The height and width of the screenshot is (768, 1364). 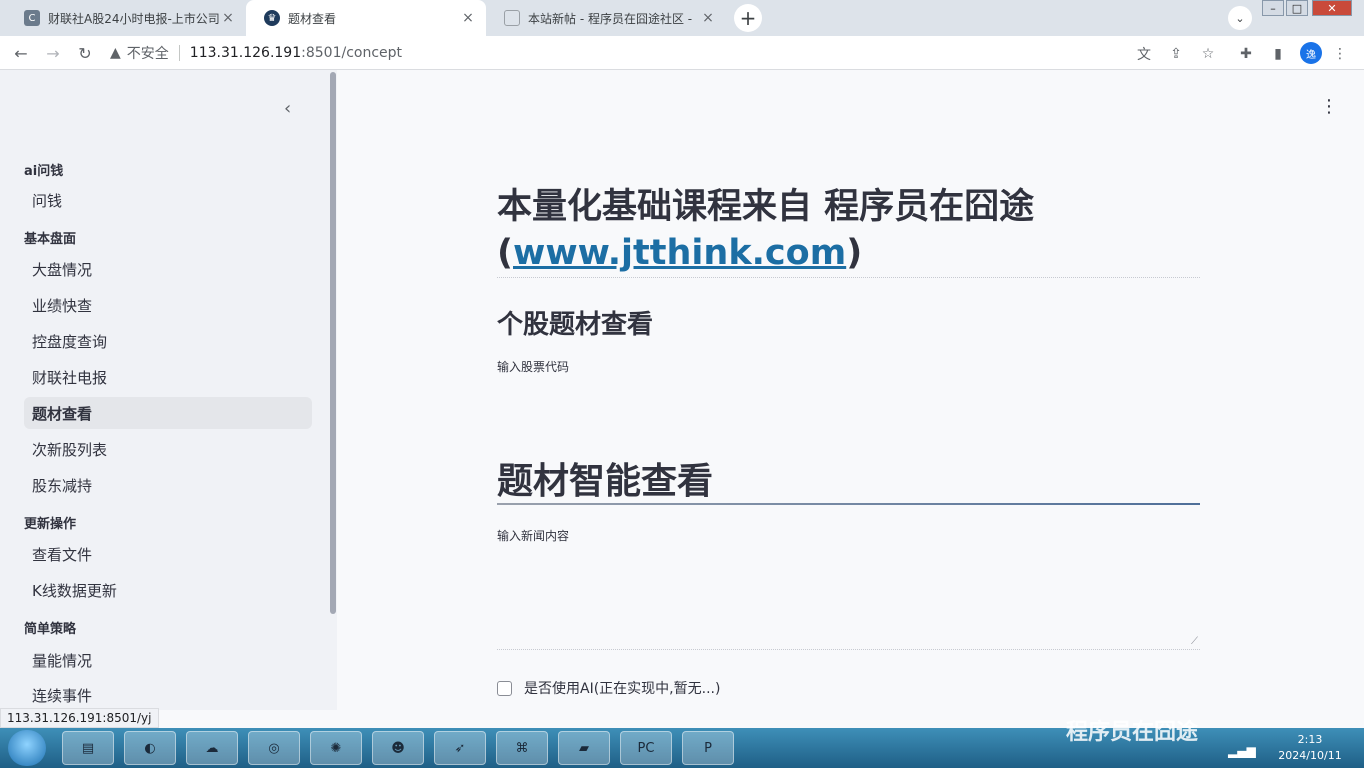 What do you see at coordinates (533, 536) in the screenshot?
I see `news-content-label: 输入新闻内容` at bounding box center [533, 536].